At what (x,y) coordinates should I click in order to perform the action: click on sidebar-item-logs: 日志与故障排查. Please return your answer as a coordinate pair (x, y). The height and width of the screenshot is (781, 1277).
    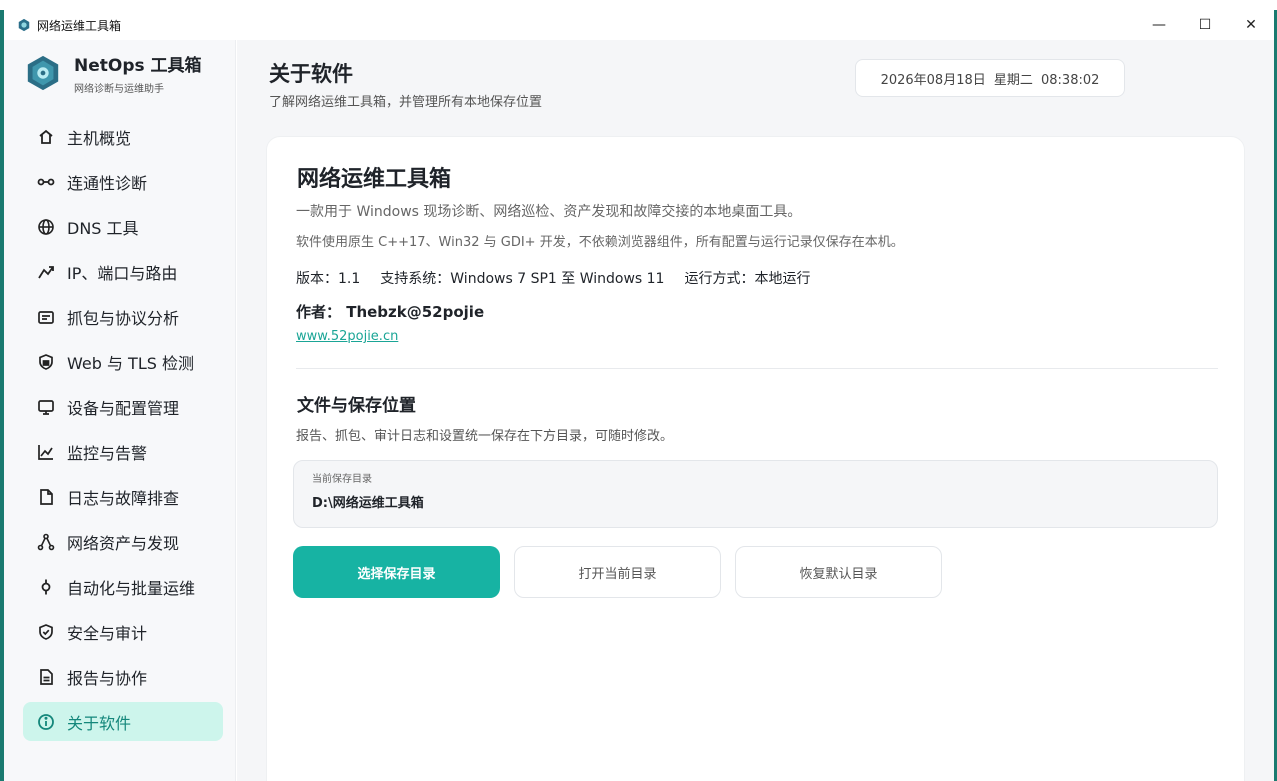
    Looking at the image, I should click on (123, 496).